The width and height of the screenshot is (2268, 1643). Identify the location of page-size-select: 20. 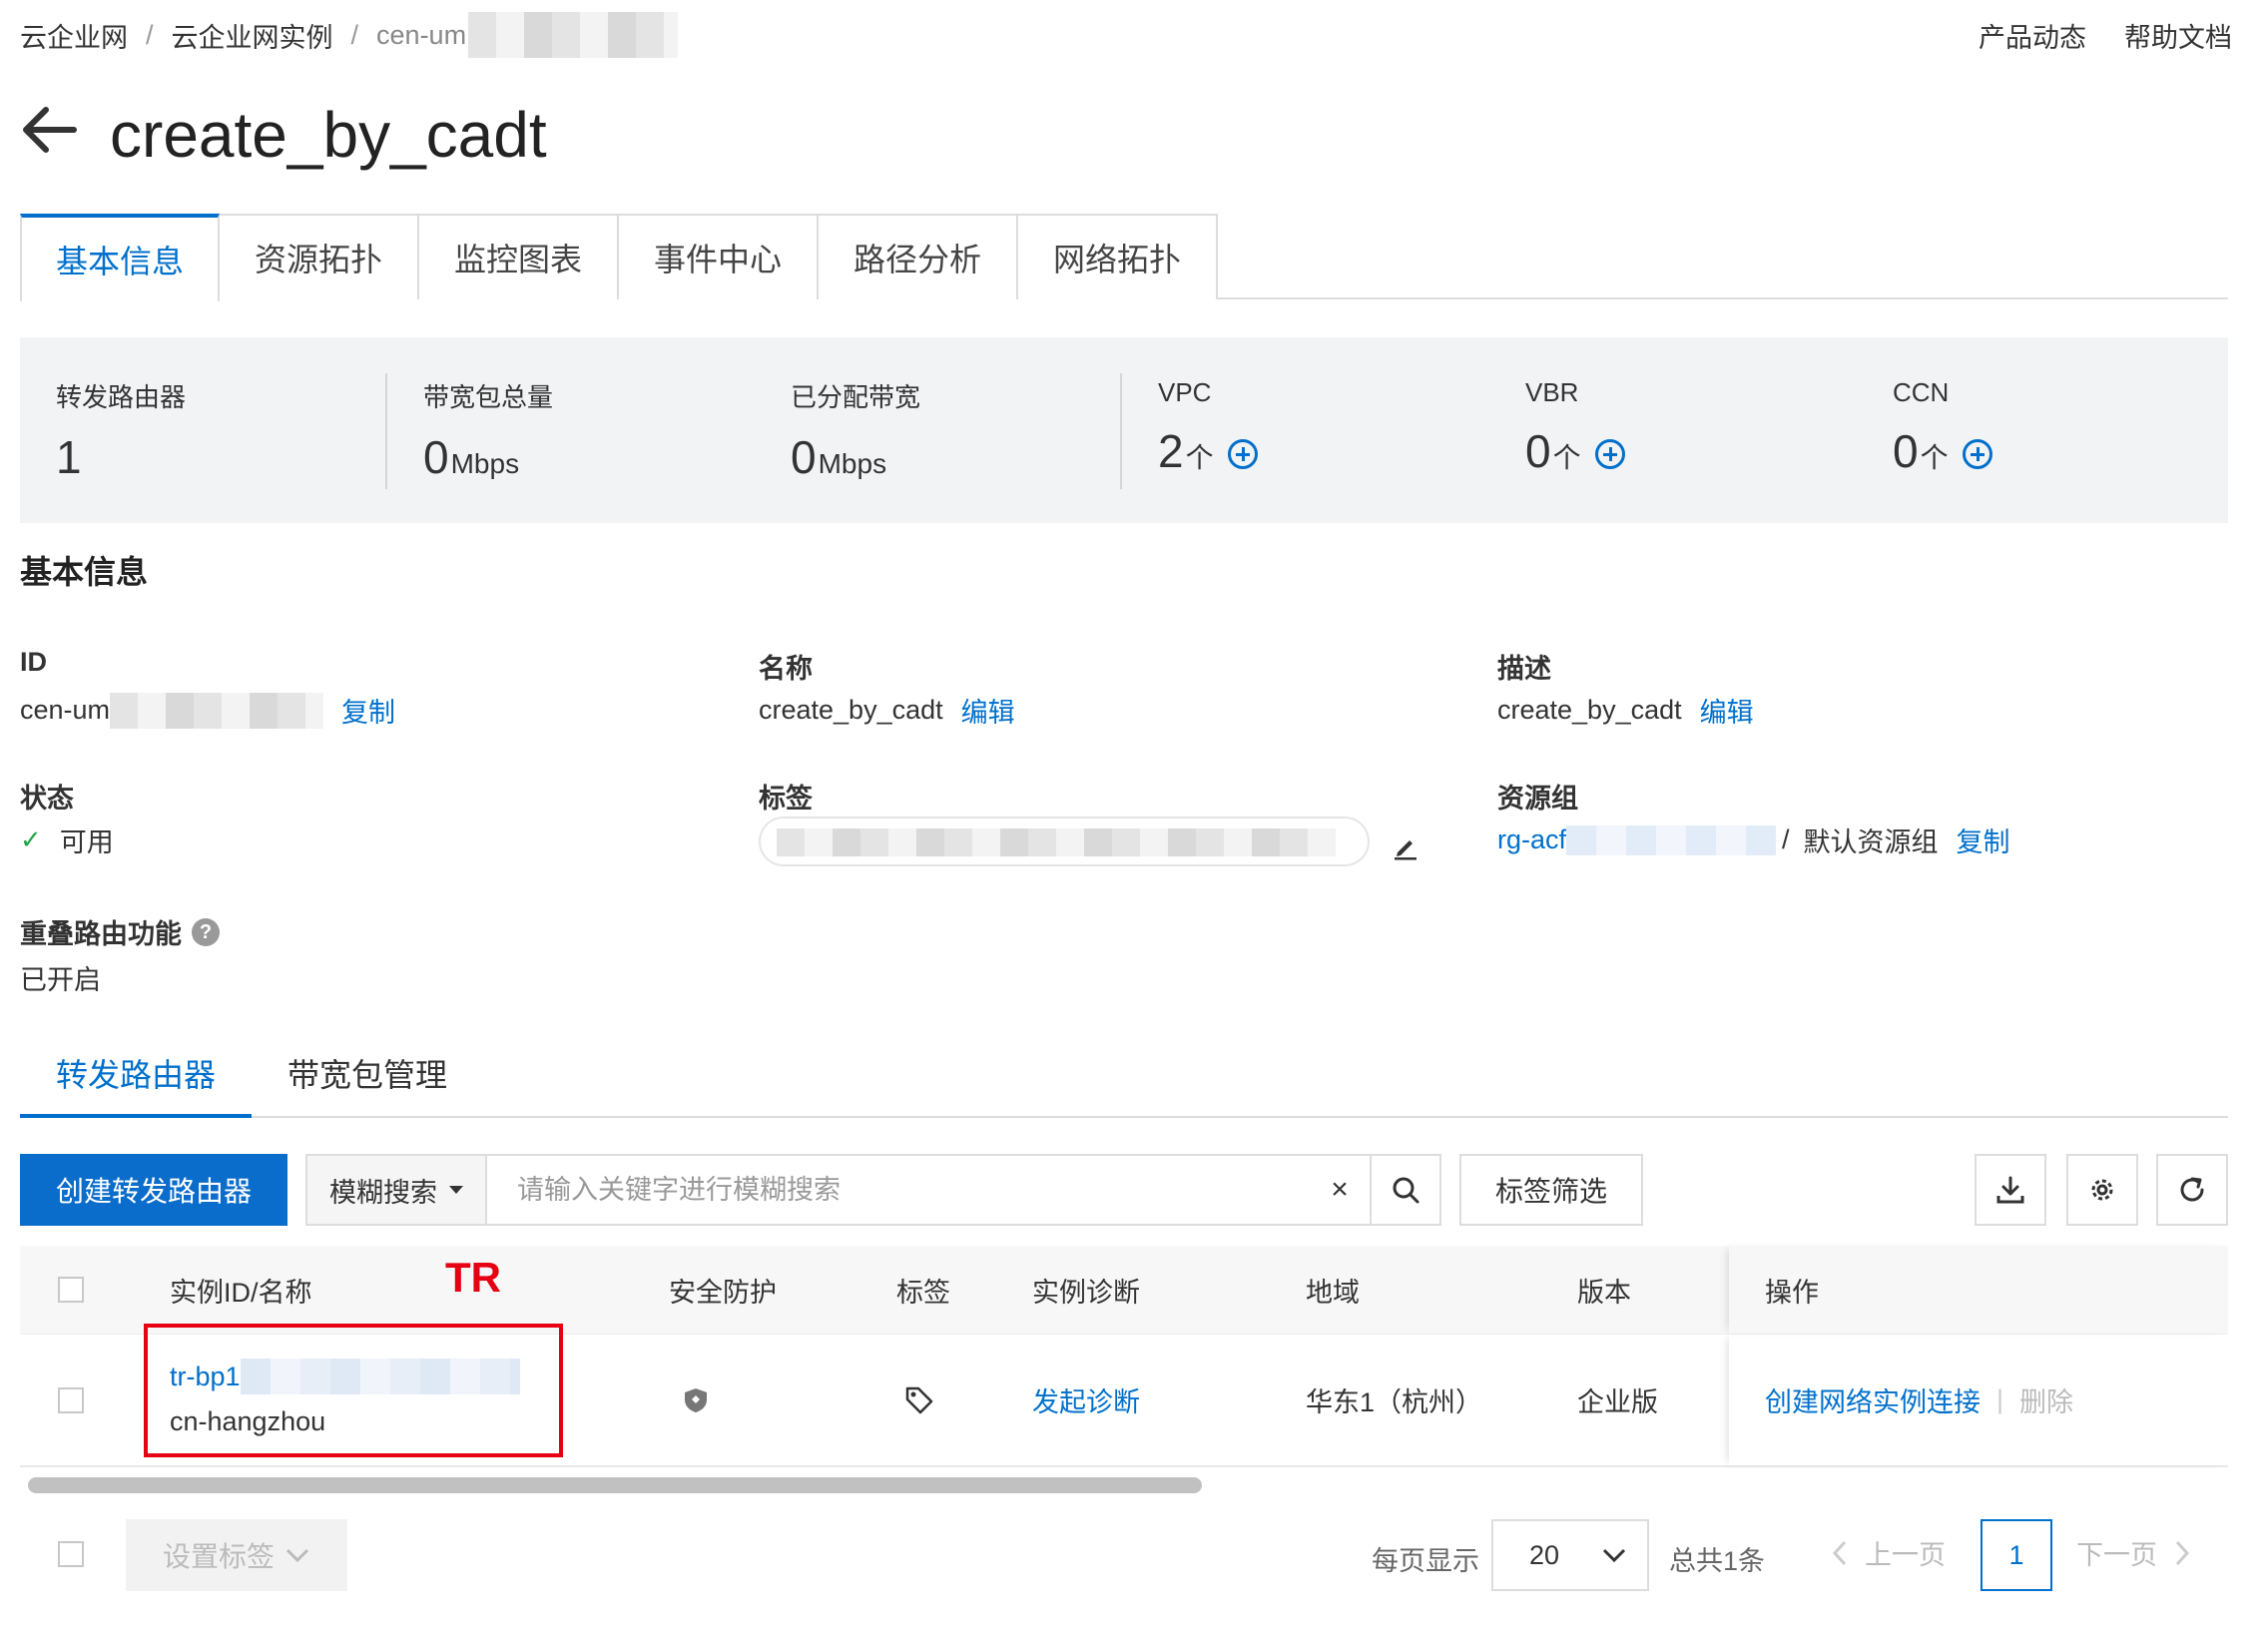
(1570, 1555).